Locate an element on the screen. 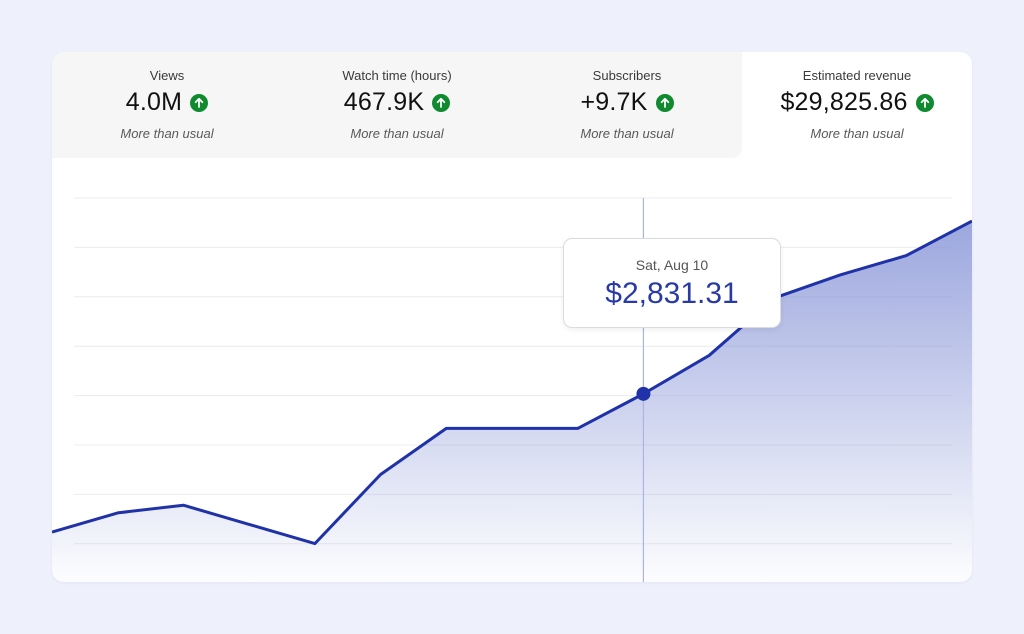  chart-tooltip: Sat, Aug 10 $2,831.31 is located at coordinates (672, 283).